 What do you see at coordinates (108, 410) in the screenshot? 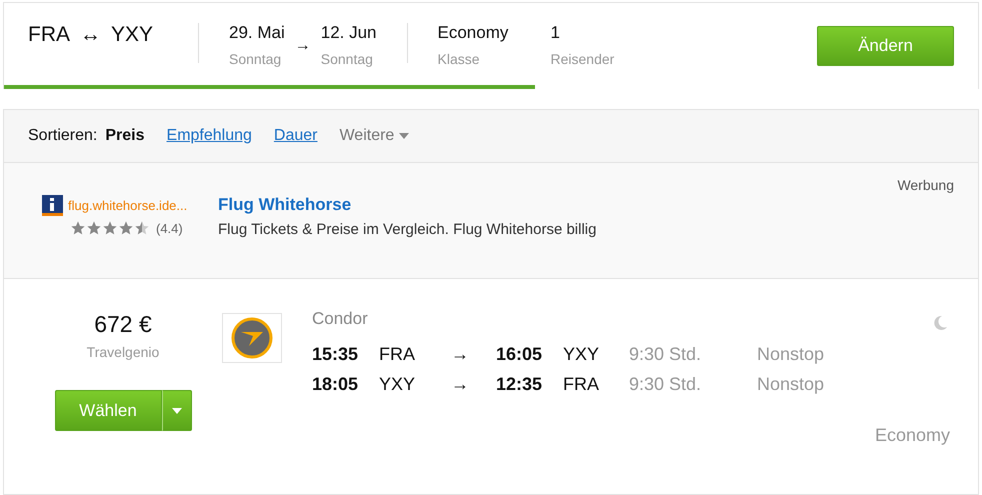
I see `select-button: Wählen` at bounding box center [108, 410].